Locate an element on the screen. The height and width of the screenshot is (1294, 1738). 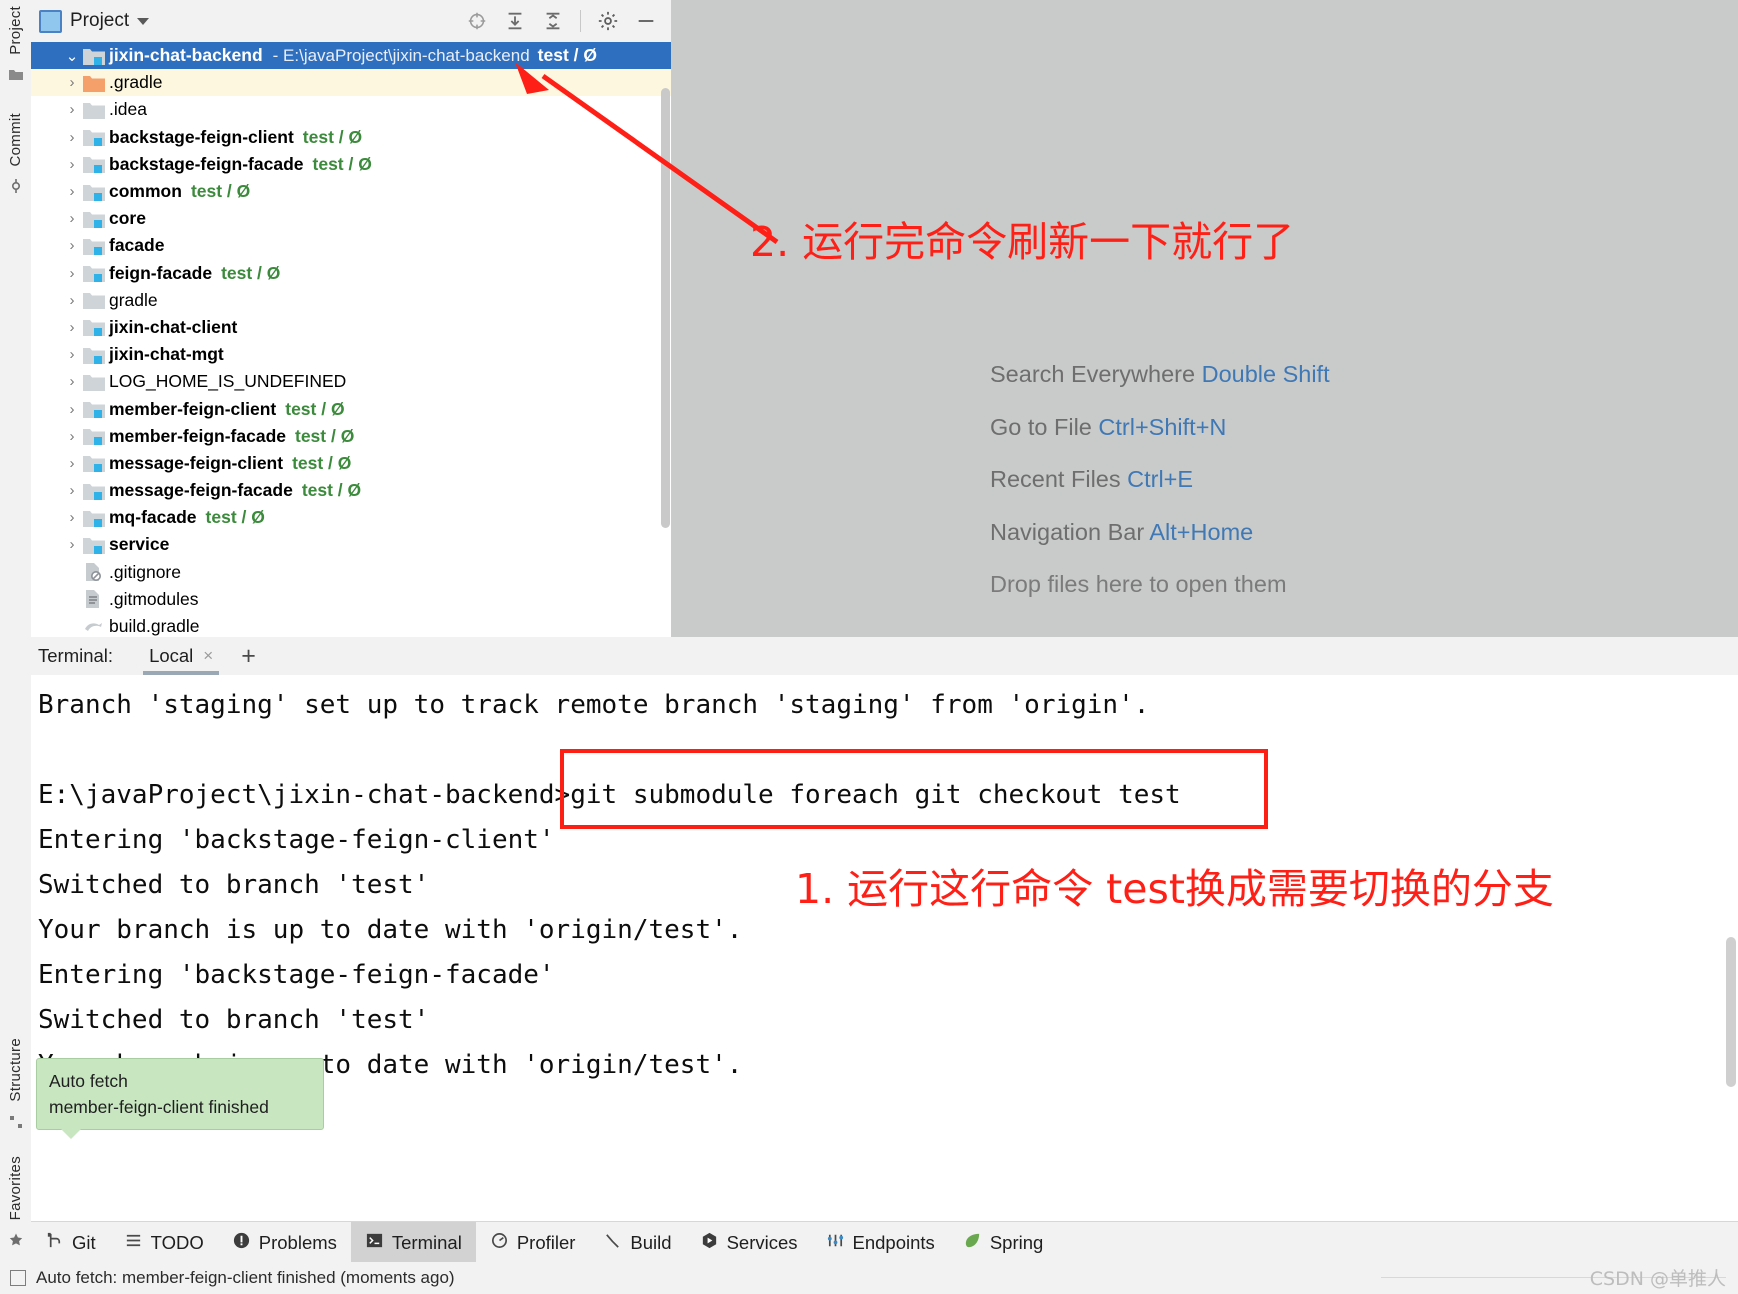
tree-row: › message-feign-client test / Ø is located at coordinates (351, 463).